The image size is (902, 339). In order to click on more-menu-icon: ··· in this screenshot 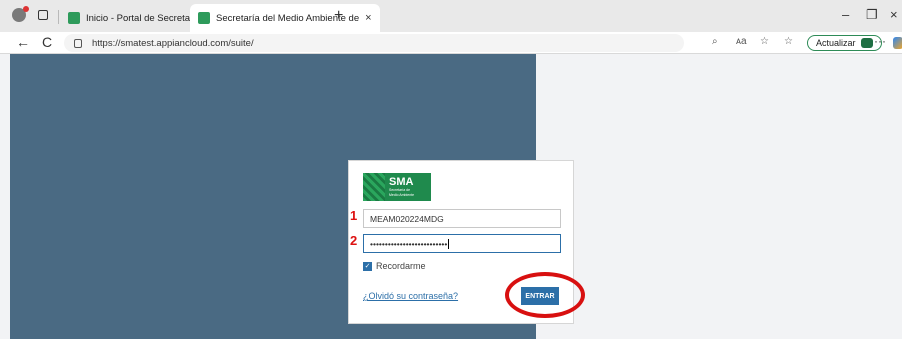, I will do `click(880, 41)`.